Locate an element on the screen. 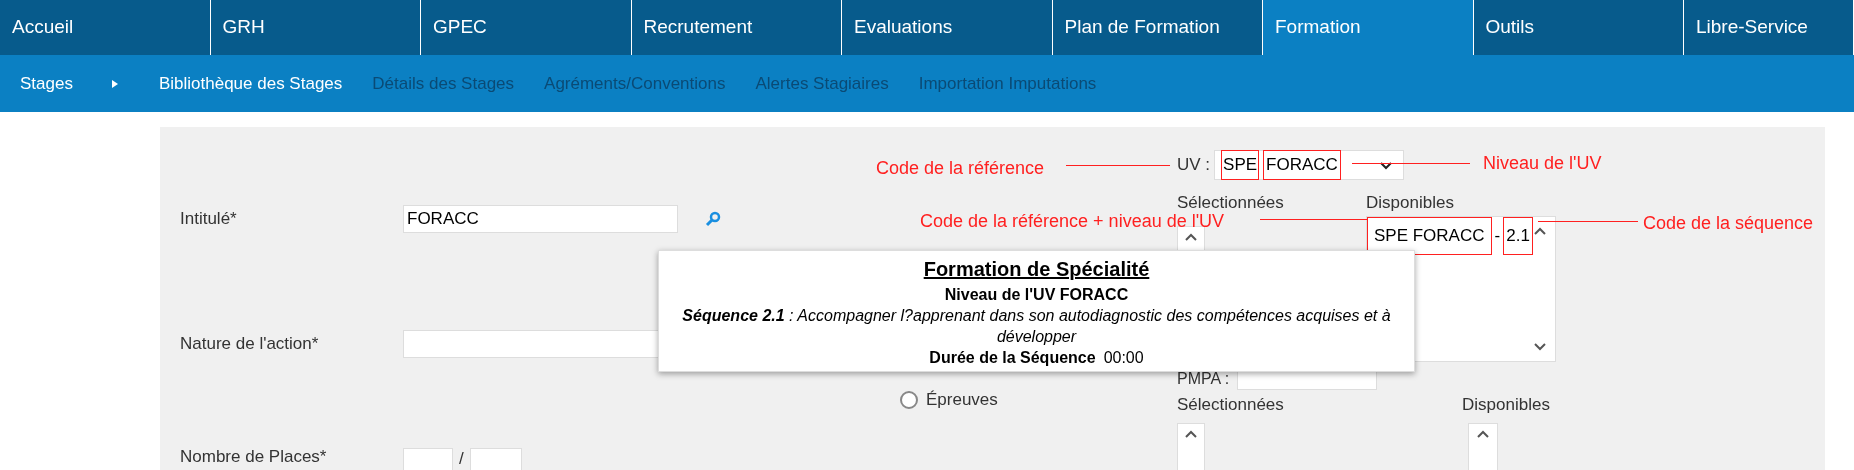 The image size is (1854, 470). chevron-down-icon is located at coordinates (1386, 165).